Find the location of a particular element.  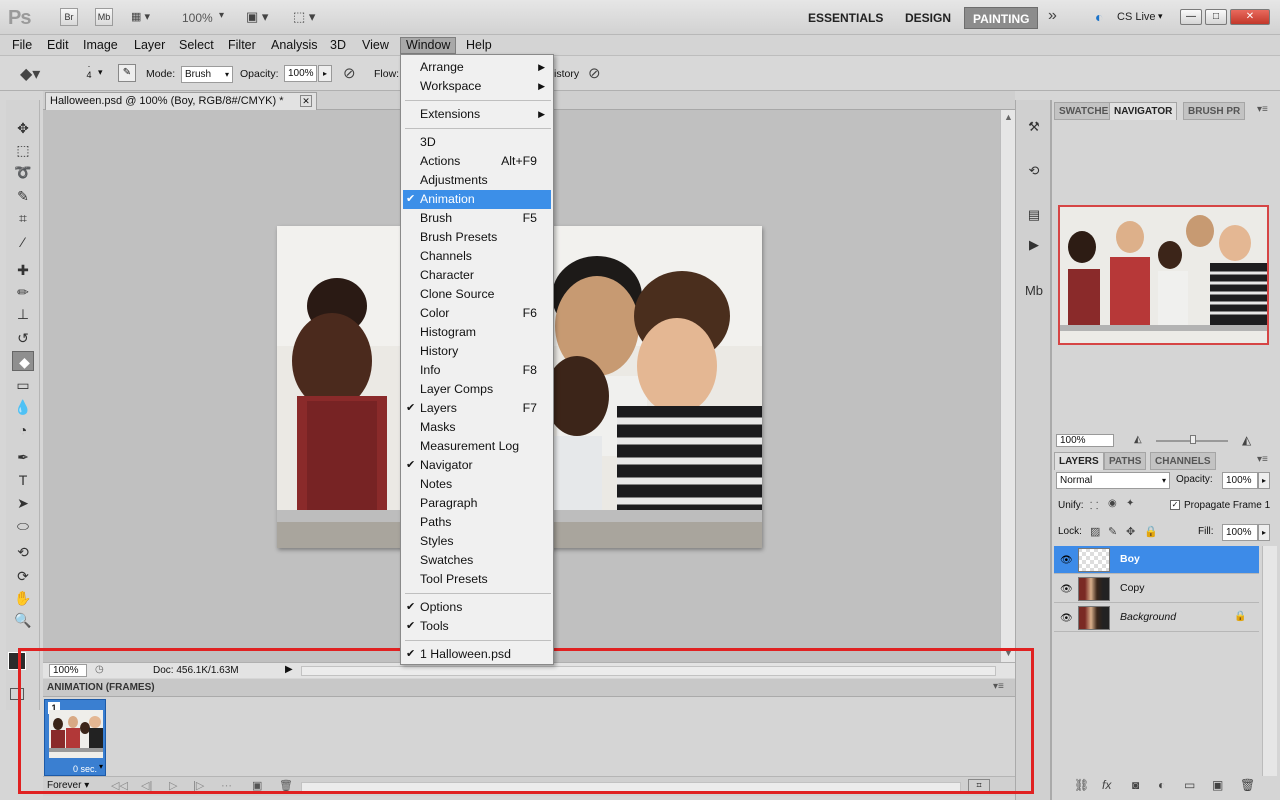

window-menu-item-paths: Paths is located at coordinates (477, 522).